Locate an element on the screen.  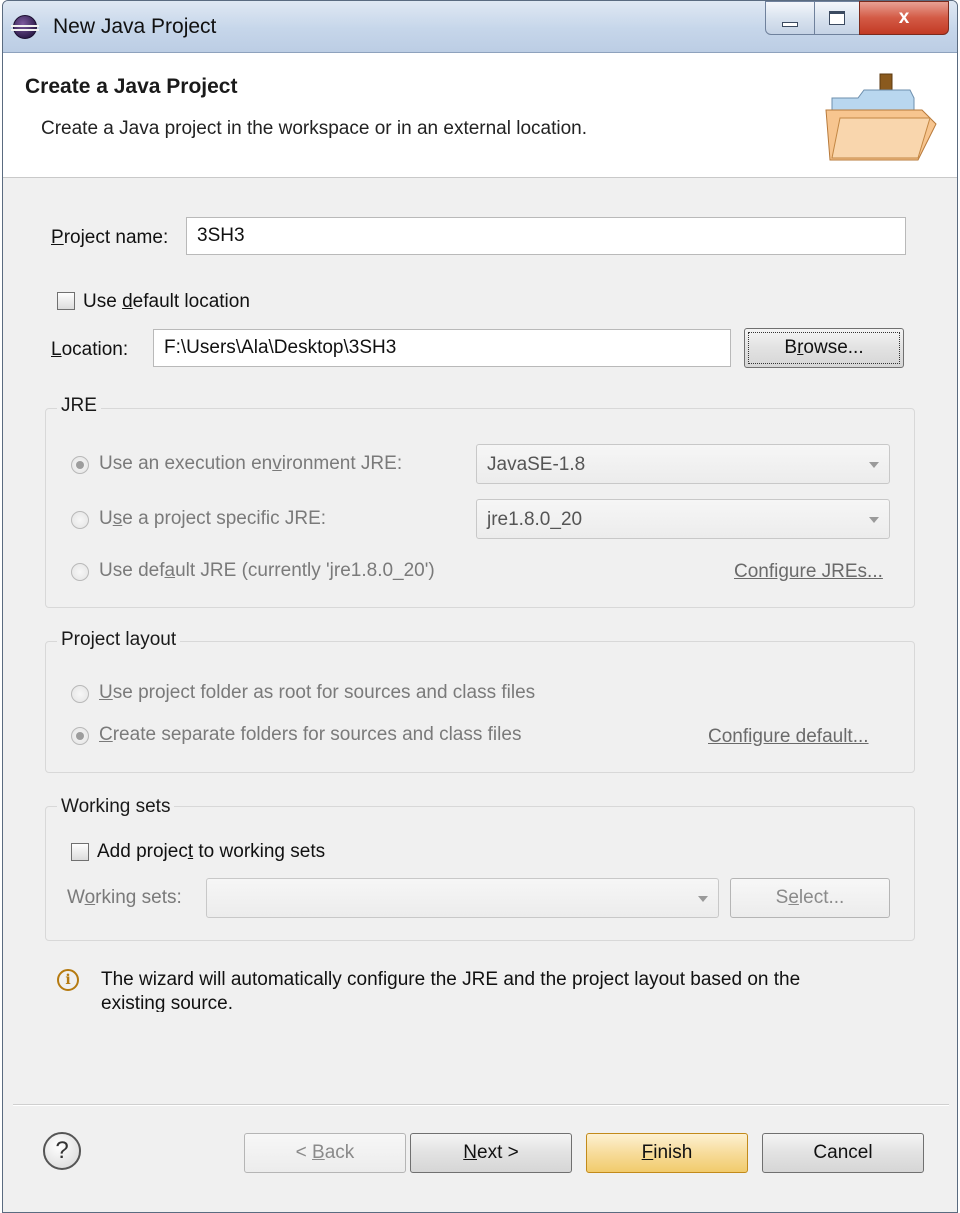
working-sets-group is located at coordinates (480, 873).